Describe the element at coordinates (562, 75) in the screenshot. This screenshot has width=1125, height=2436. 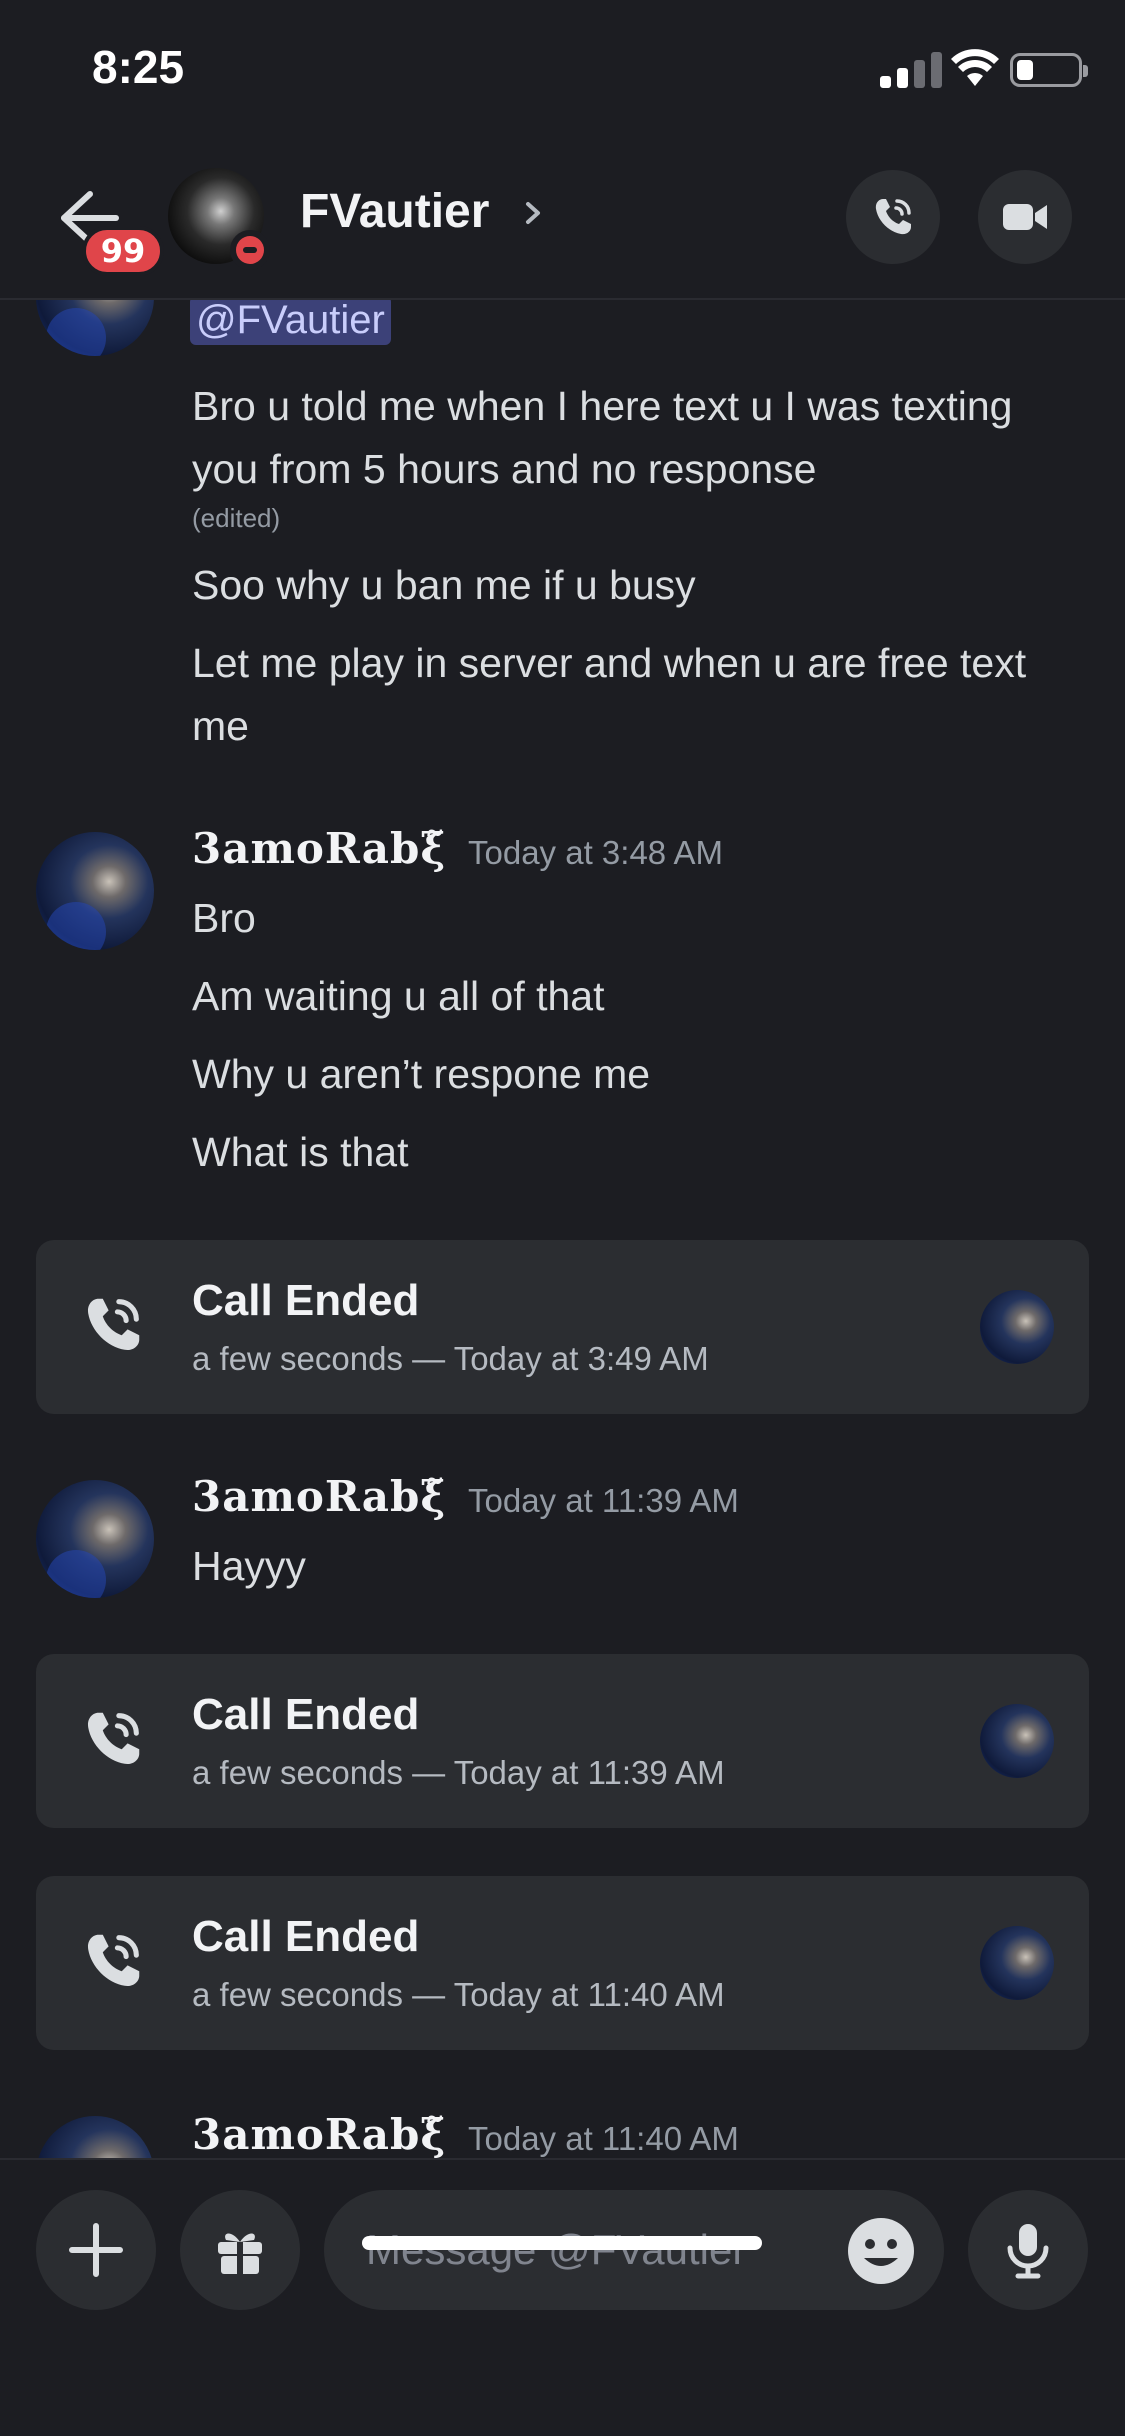
I see `status-bar: 8:25` at that location.